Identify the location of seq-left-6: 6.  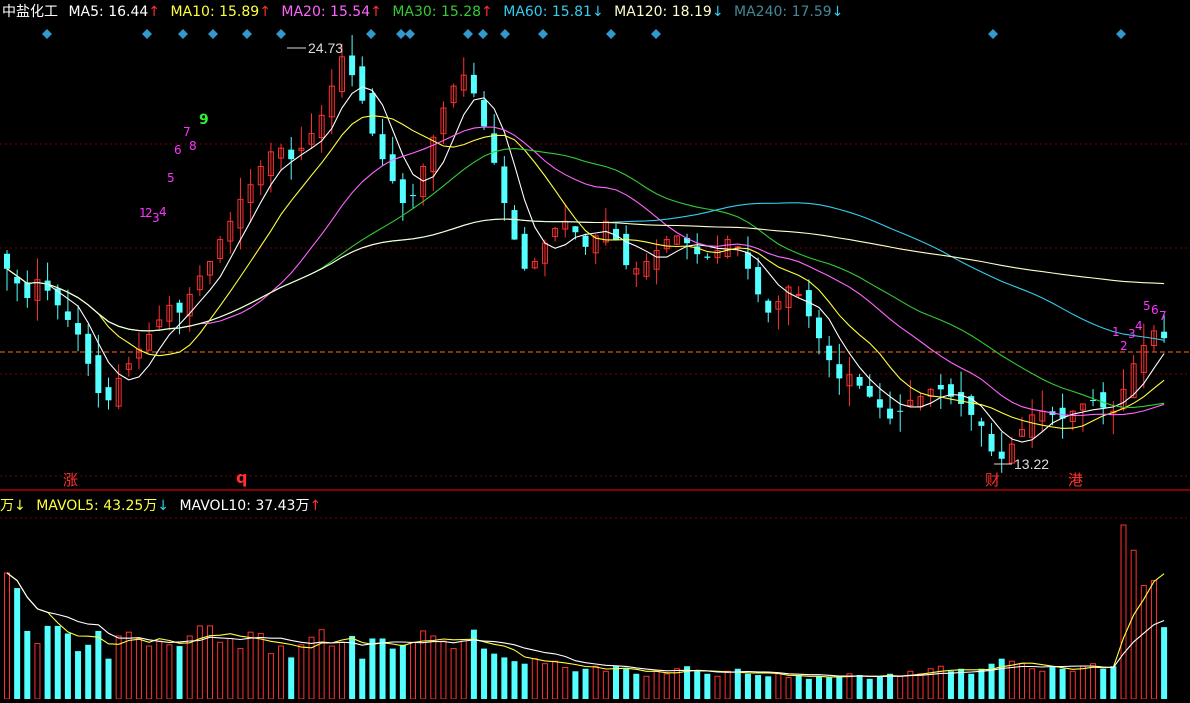
(178, 150).